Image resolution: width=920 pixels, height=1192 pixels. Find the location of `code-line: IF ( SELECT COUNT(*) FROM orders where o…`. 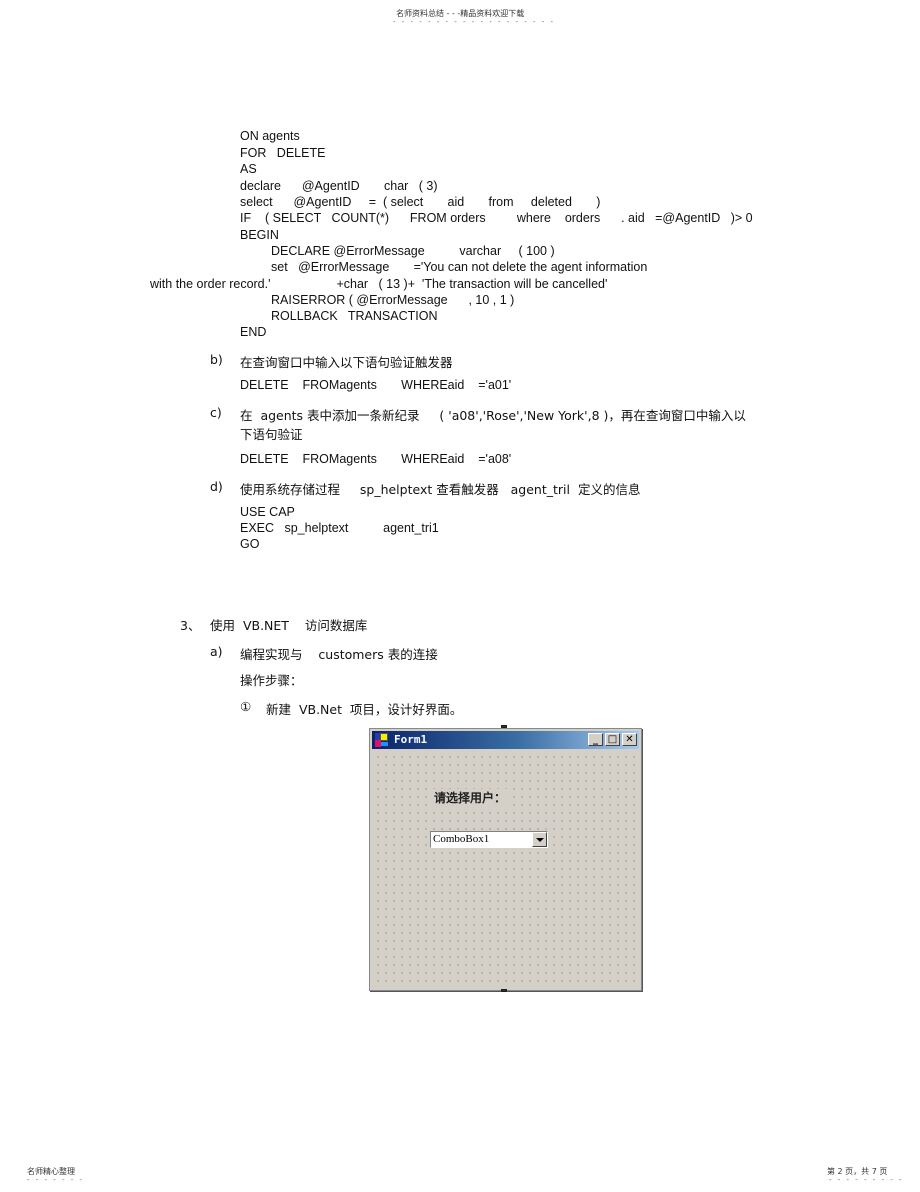

code-line: IF ( SELECT COUNT(*) FROM orders where o… is located at coordinates (496, 218).